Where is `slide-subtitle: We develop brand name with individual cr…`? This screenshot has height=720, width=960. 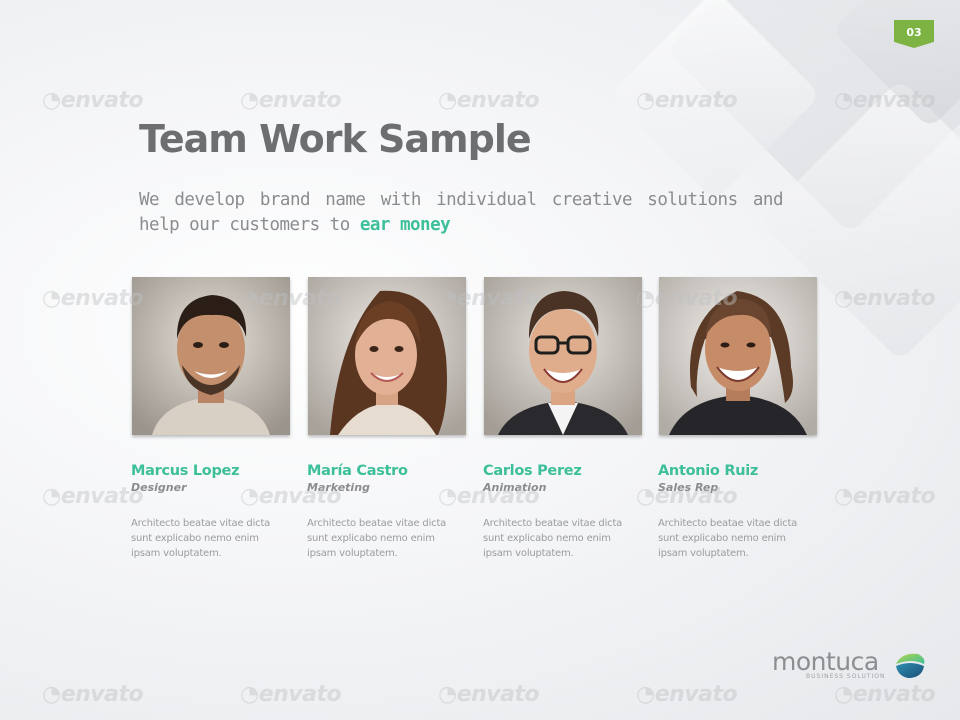 slide-subtitle: We develop brand name with individual cr… is located at coordinates (461, 213).